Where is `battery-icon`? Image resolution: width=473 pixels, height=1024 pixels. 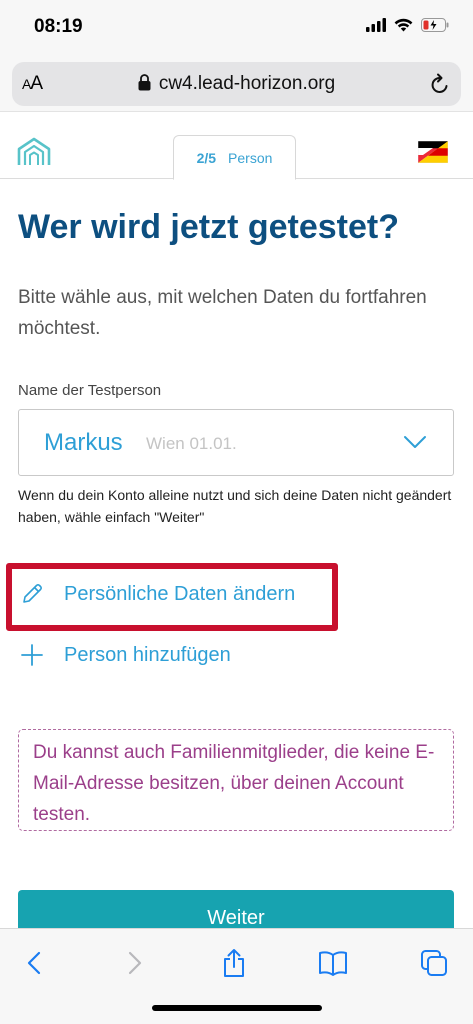 battery-icon is located at coordinates (435, 25).